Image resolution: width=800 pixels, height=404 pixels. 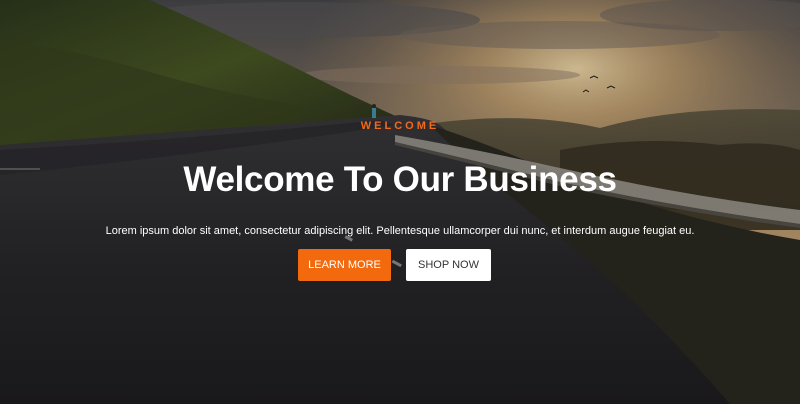 What do you see at coordinates (448, 265) in the screenshot?
I see `shop-now-button: SHOP NOW` at bounding box center [448, 265].